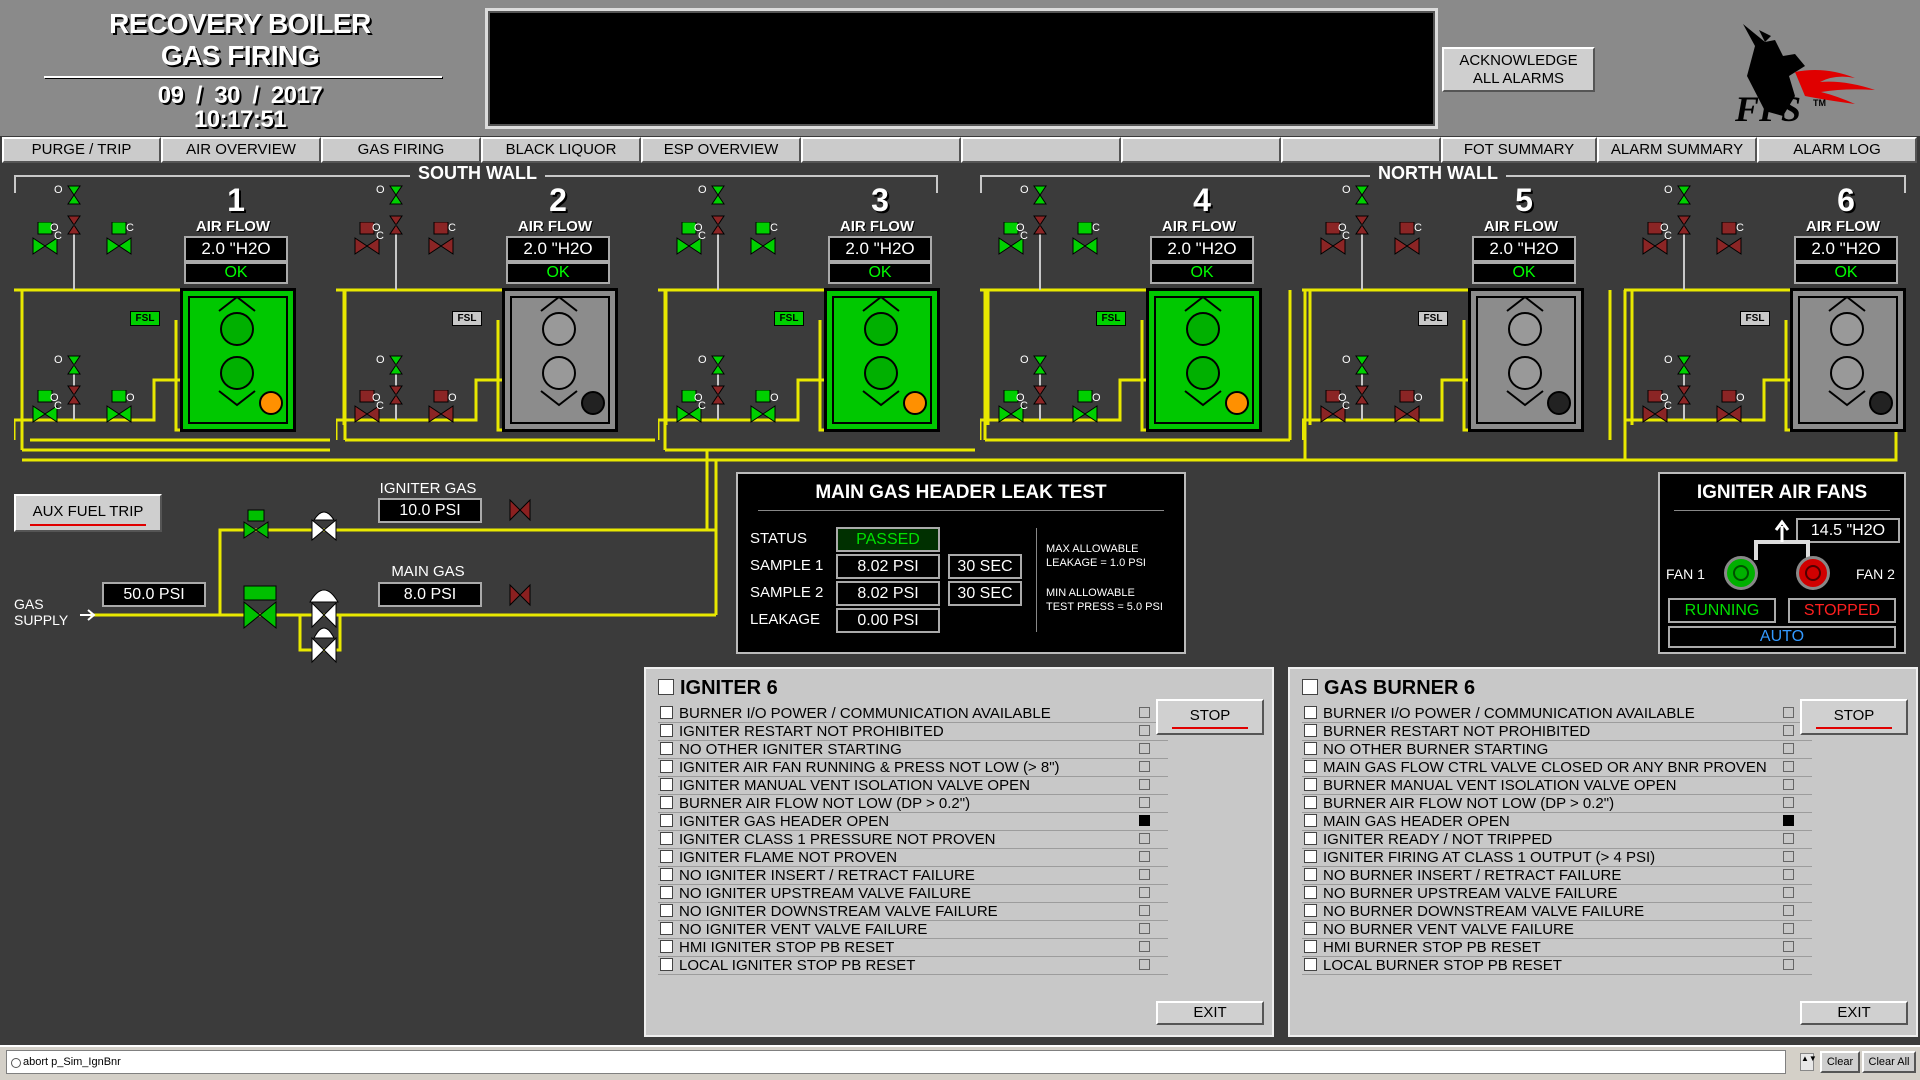 Image resolution: width=1920 pixels, height=1080 pixels. I want to click on sample2-value: 8.02 PSI, so click(888, 593).